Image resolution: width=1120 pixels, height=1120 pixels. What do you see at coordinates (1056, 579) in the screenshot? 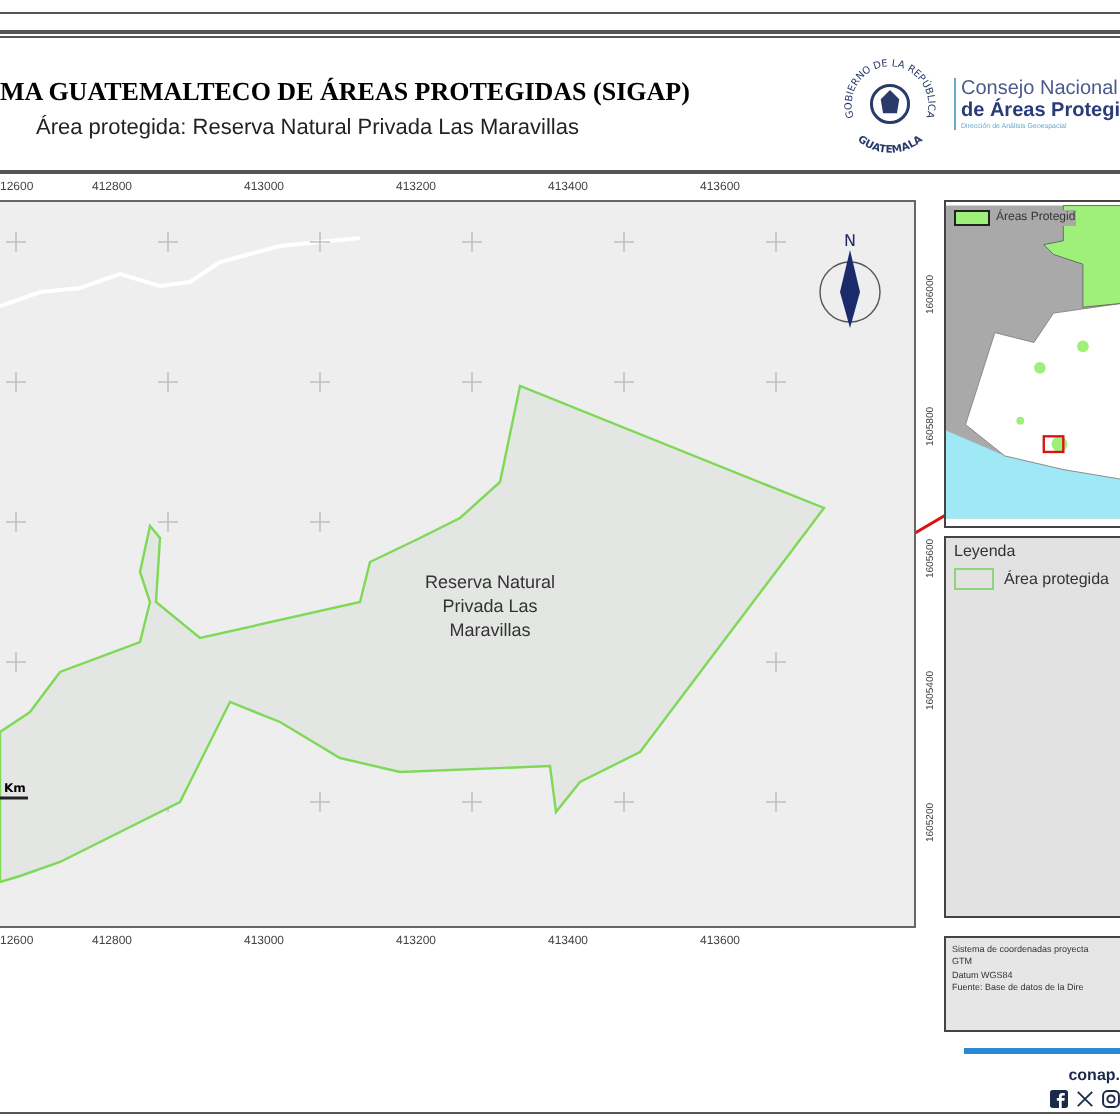
I see `legend-label: Área protegida` at bounding box center [1056, 579].